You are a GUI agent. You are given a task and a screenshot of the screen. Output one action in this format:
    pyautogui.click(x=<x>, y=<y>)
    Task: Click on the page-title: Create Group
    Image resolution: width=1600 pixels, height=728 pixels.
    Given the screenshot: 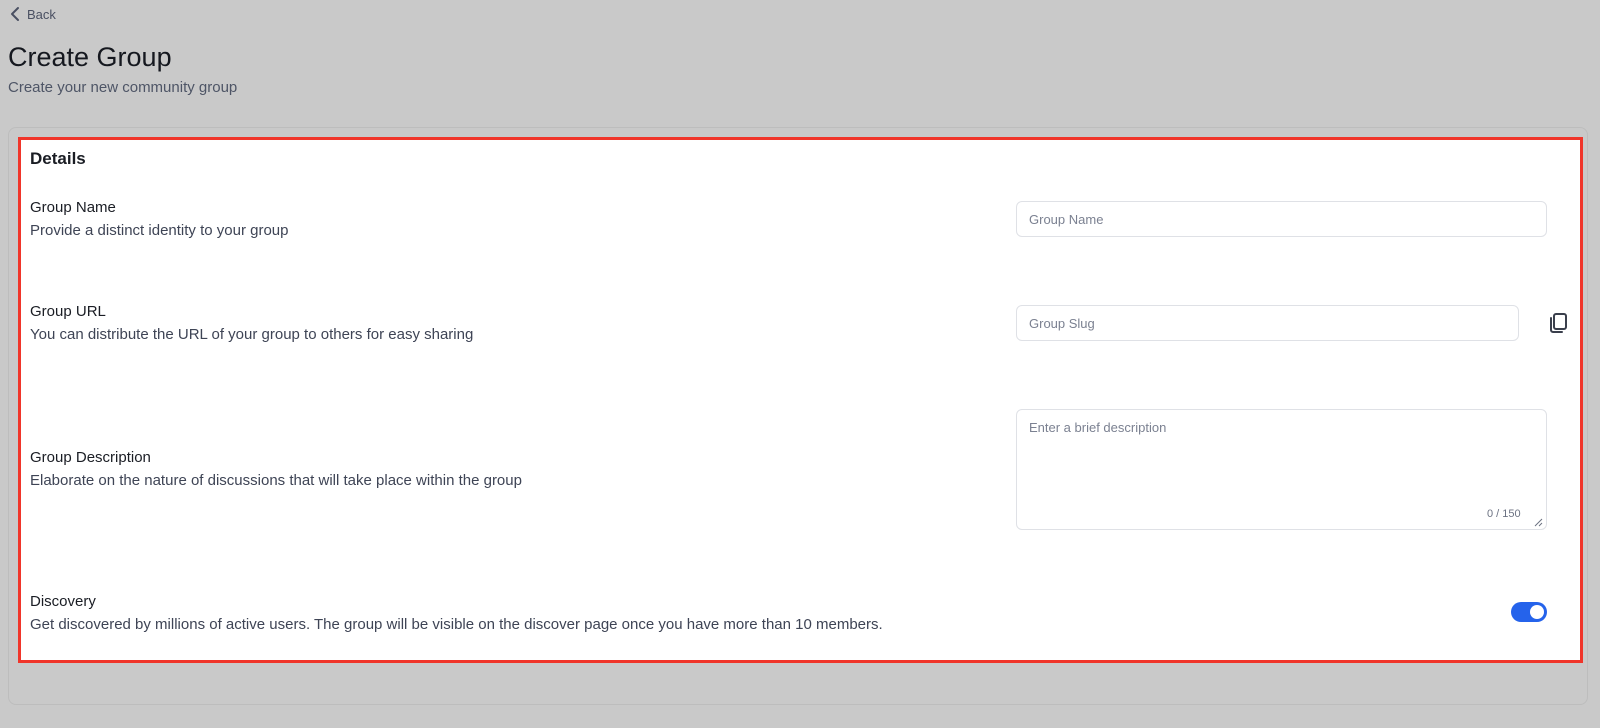 What is the action you would take?
    pyautogui.click(x=90, y=57)
    